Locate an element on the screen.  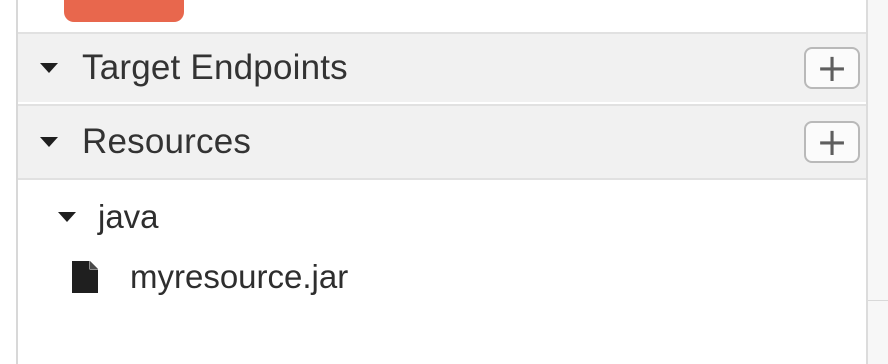
tree-folder-java: java is located at coordinates (108, 217).